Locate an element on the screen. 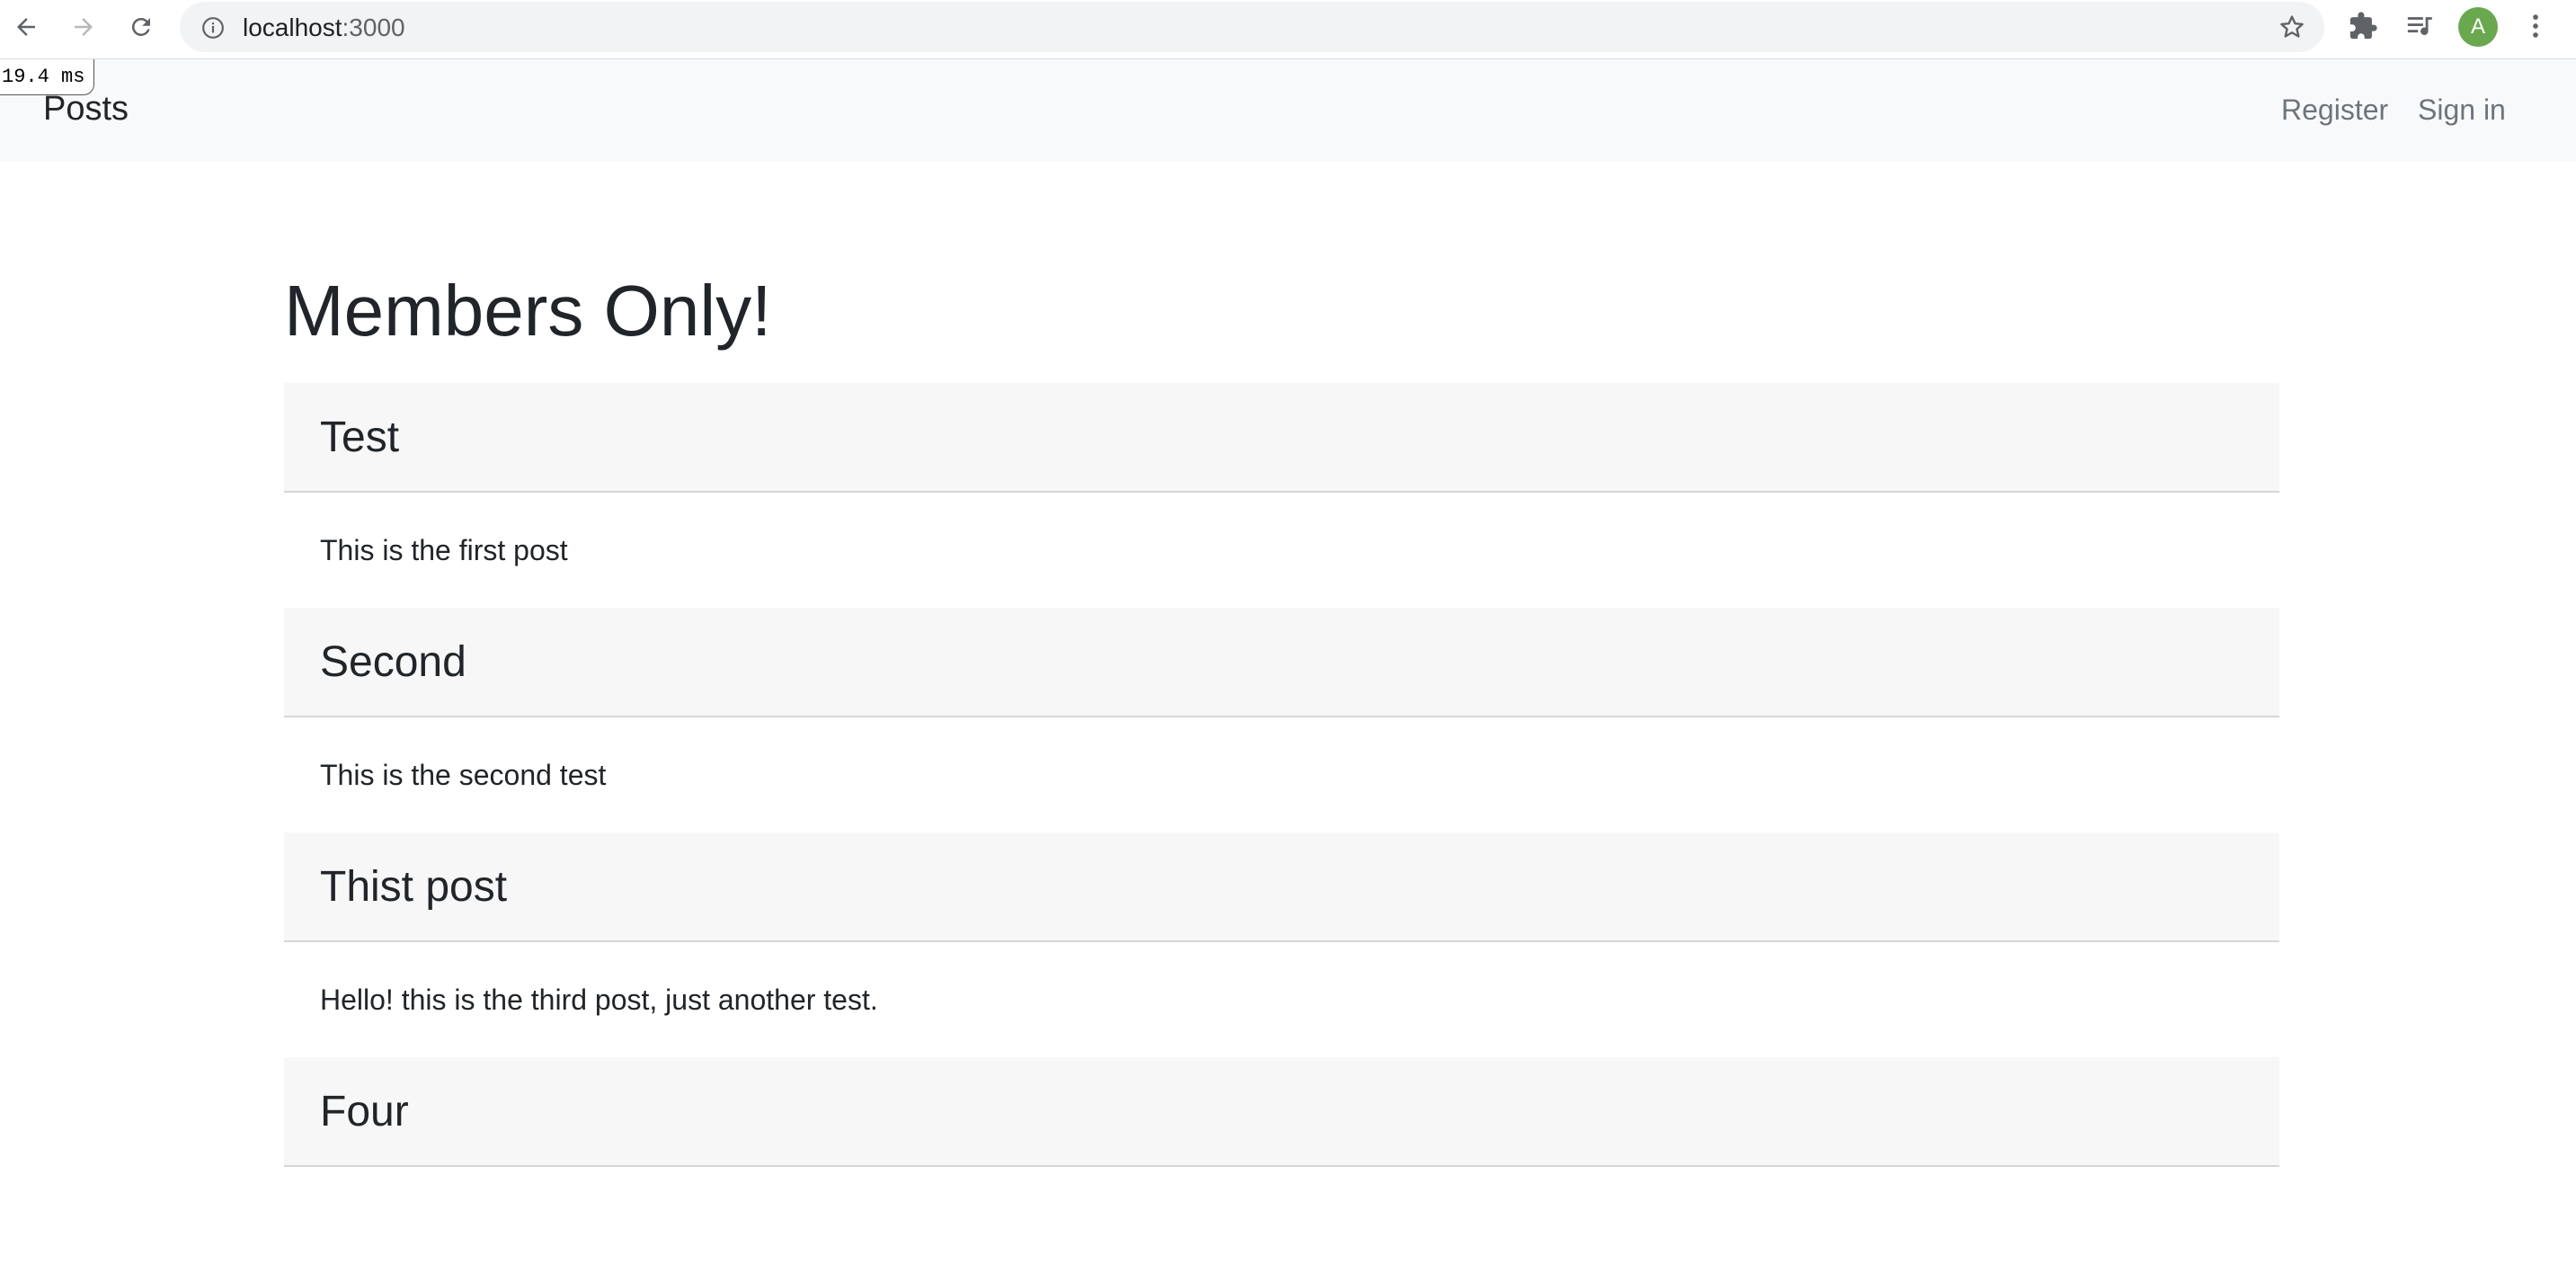 Image resolution: width=2576 pixels, height=1282 pixels. post-header: Thist post is located at coordinates (1281, 887).